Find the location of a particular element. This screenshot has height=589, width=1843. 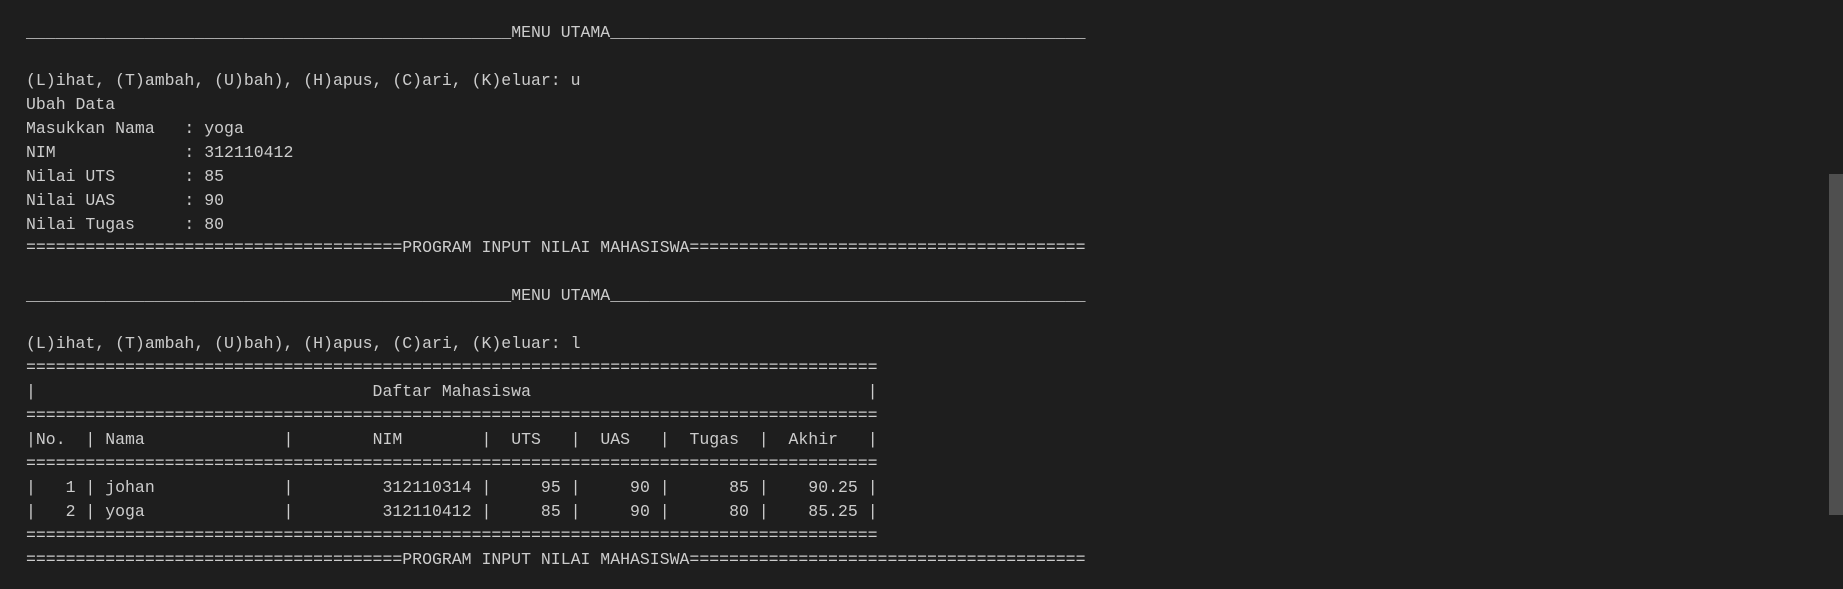

field-line: Nilai Tugas : 80 is located at coordinates (556, 225).